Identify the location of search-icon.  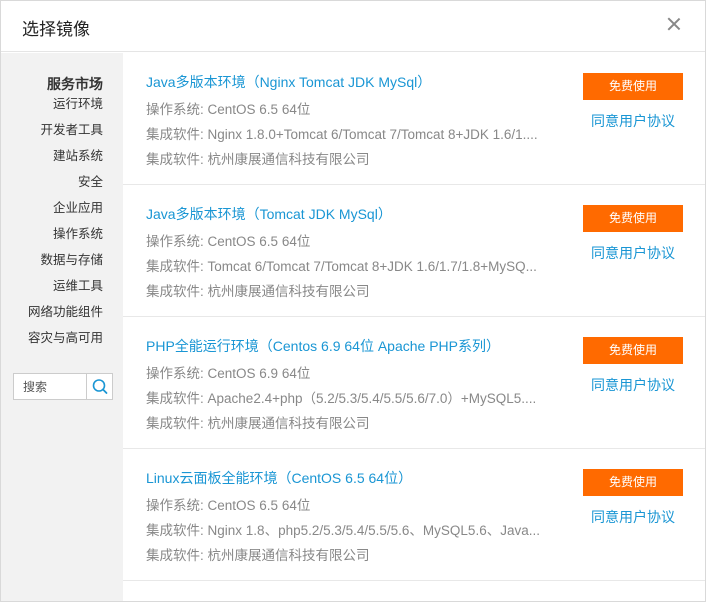
(100, 386).